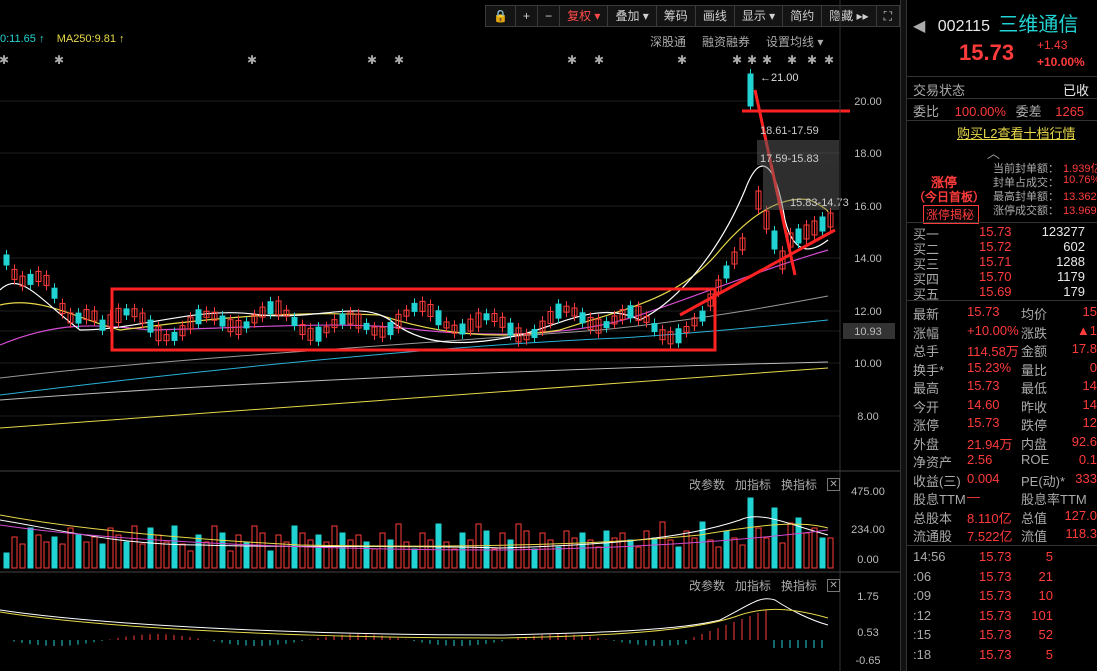 The height and width of the screenshot is (671, 1097). I want to click on price-tick-label: 10.93, so click(868, 332).